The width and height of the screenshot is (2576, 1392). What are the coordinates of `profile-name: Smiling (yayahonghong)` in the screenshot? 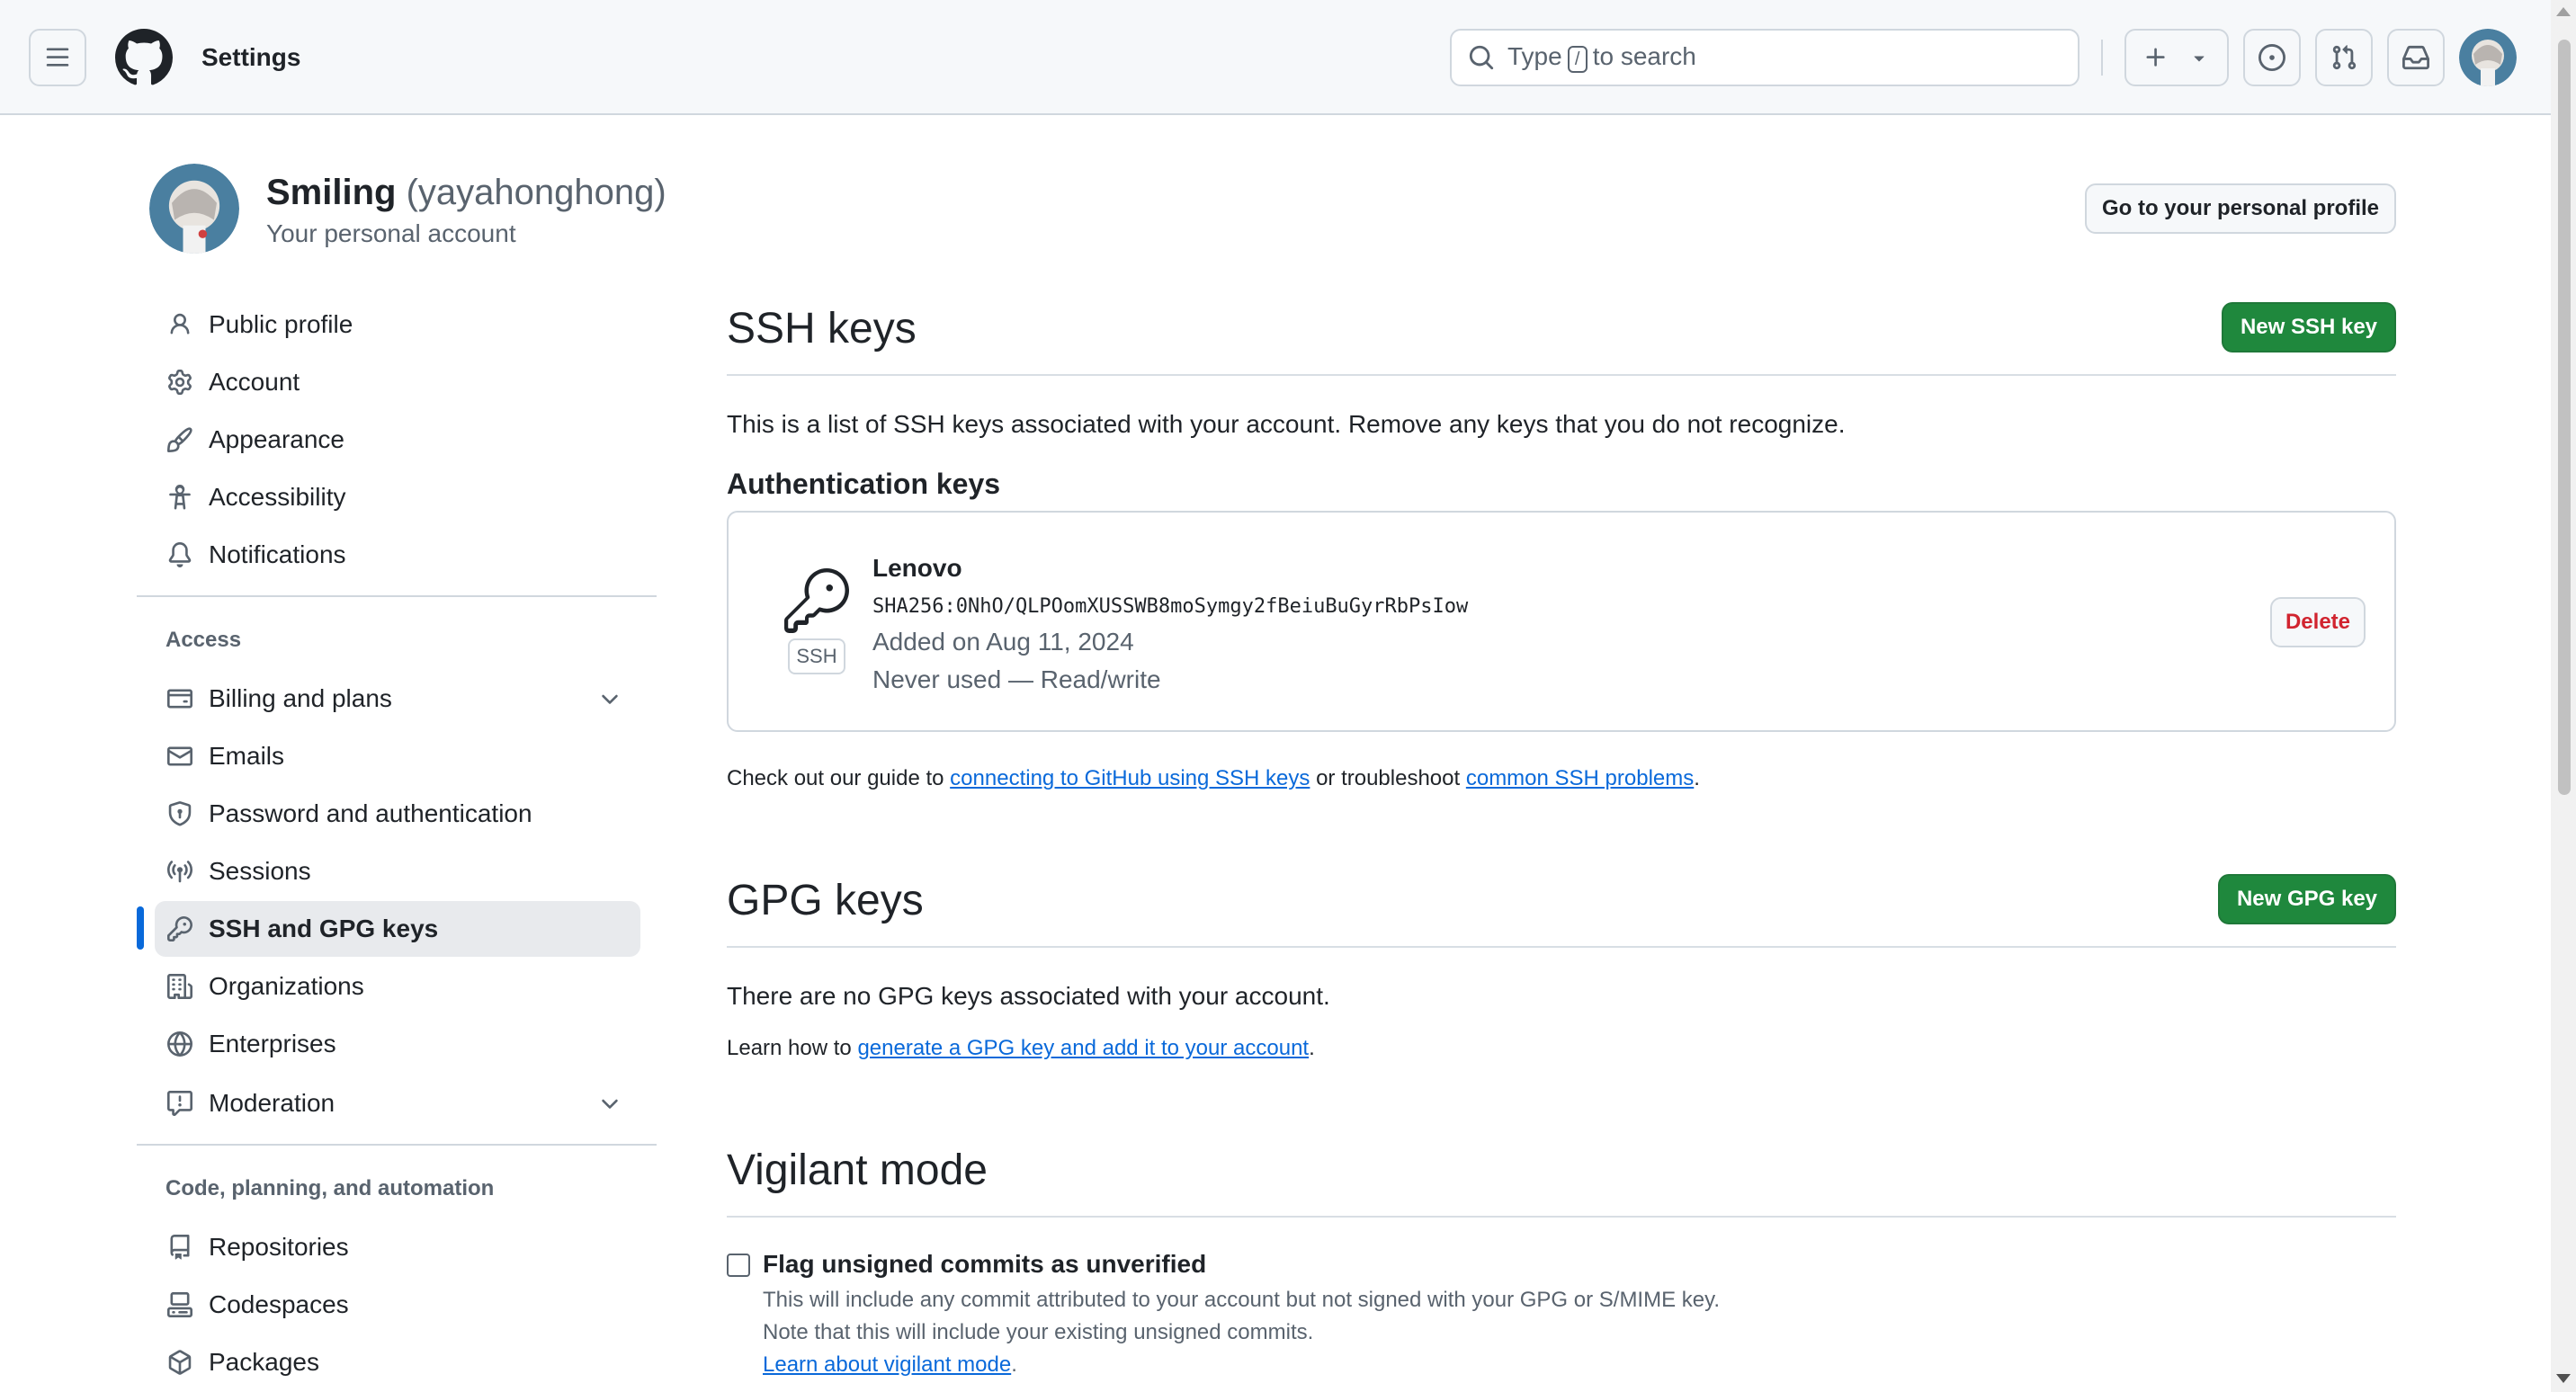 It's located at (466, 192).